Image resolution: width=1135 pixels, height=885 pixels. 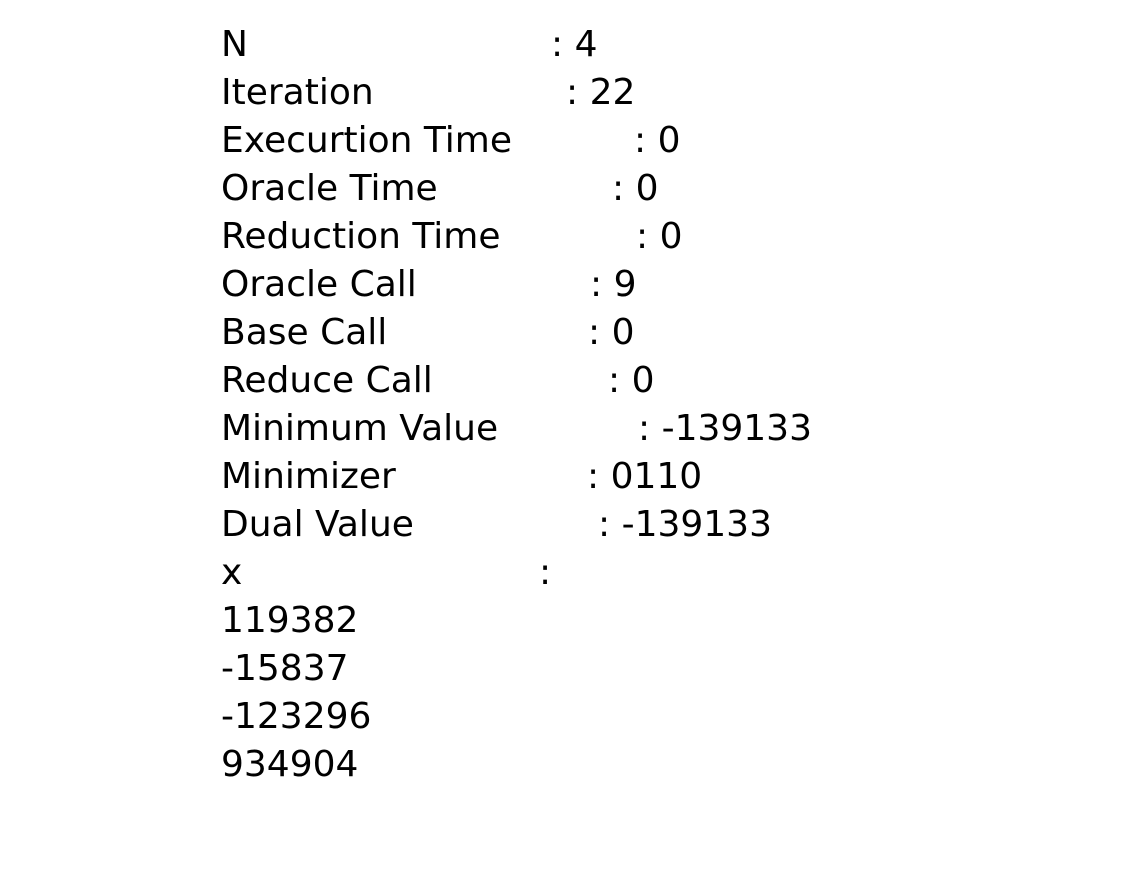 I want to click on result-line-oracle-time: Oracle Time : 0, so click(x=651, y=189).